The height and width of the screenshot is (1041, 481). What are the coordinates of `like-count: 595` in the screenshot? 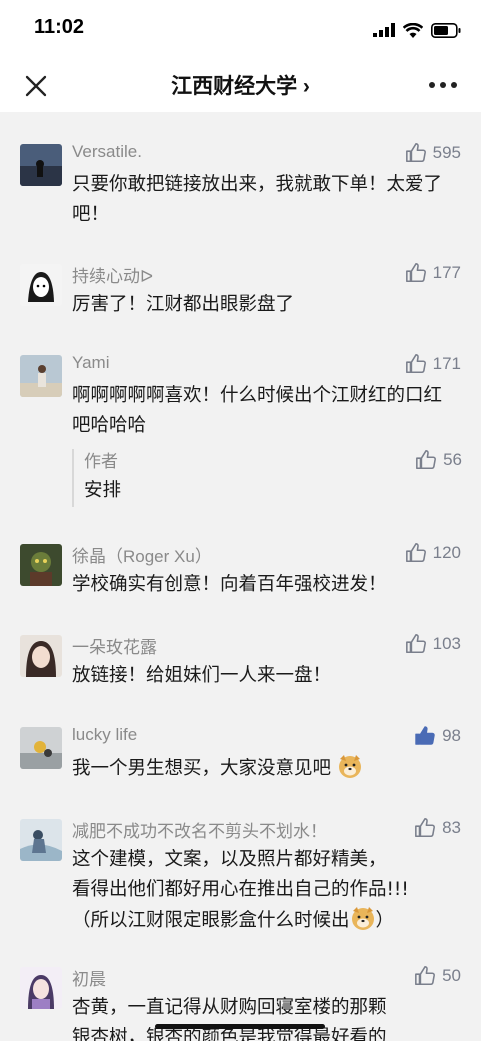 It's located at (446, 152).